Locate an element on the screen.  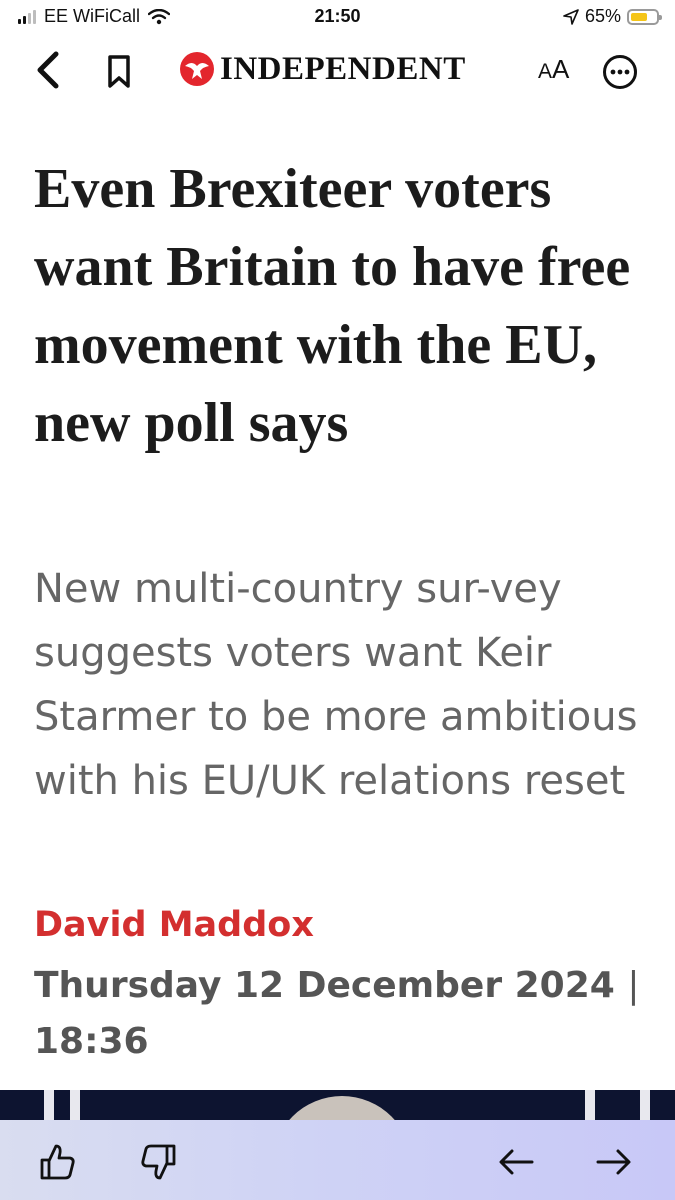
bookmark-icon is located at coordinates (119, 71).